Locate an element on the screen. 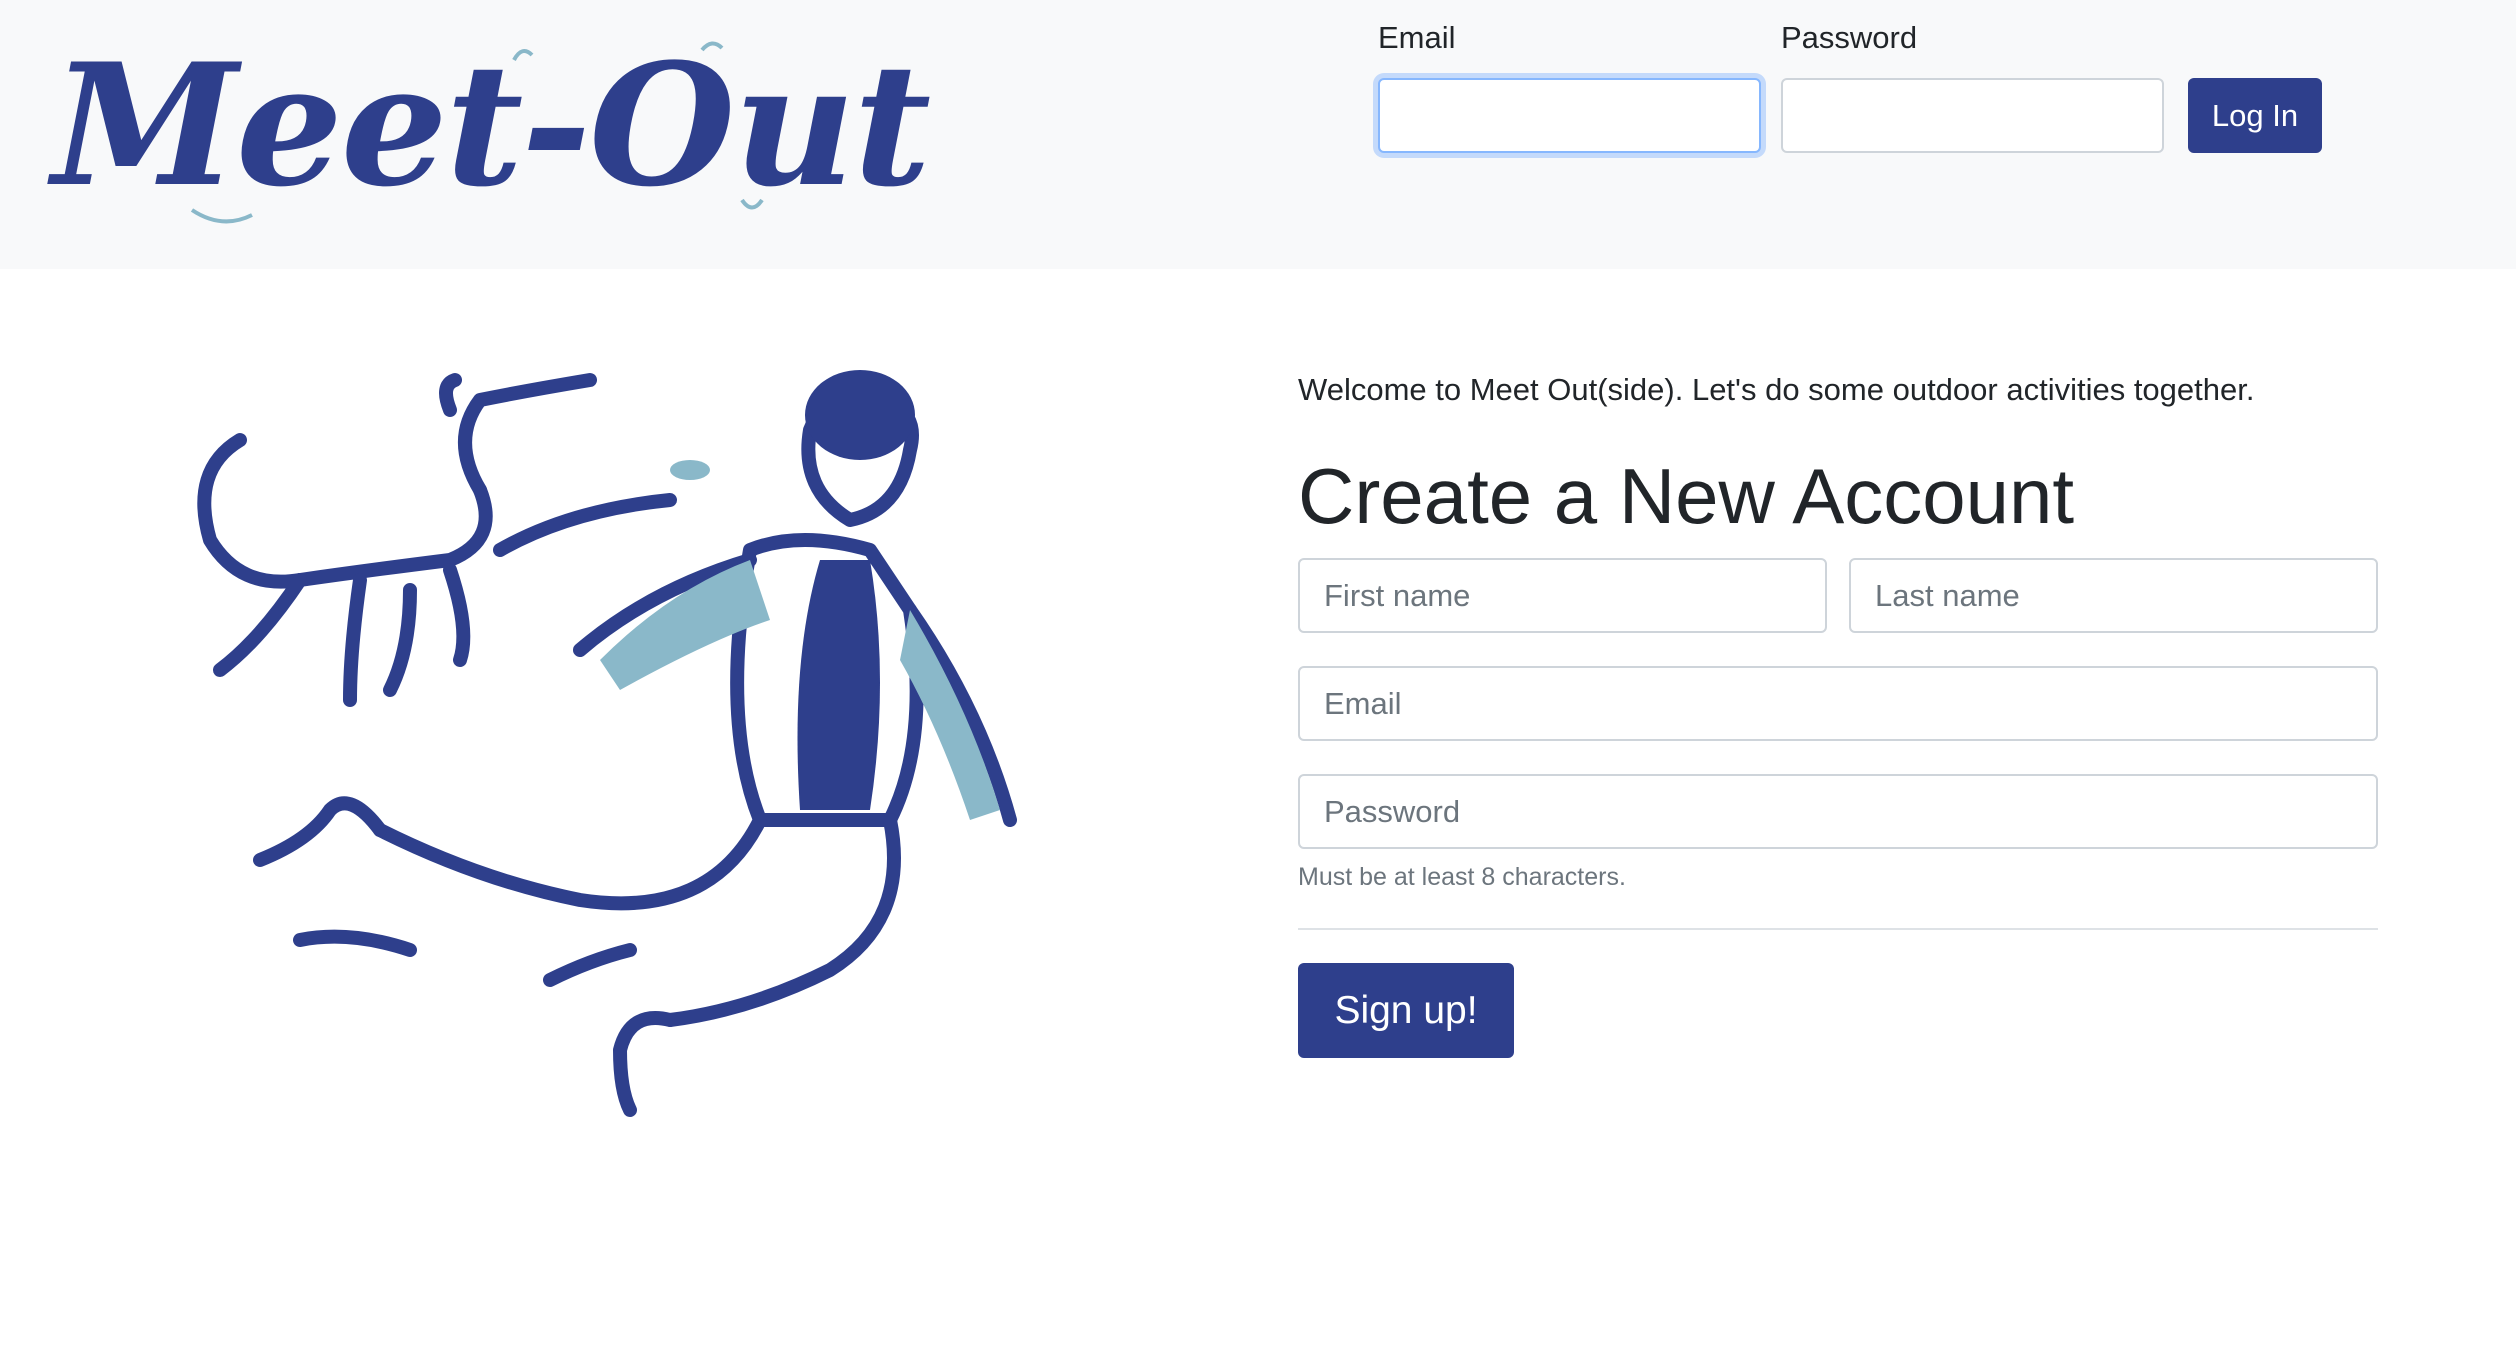  dog-leg is located at coordinates (355, 640).